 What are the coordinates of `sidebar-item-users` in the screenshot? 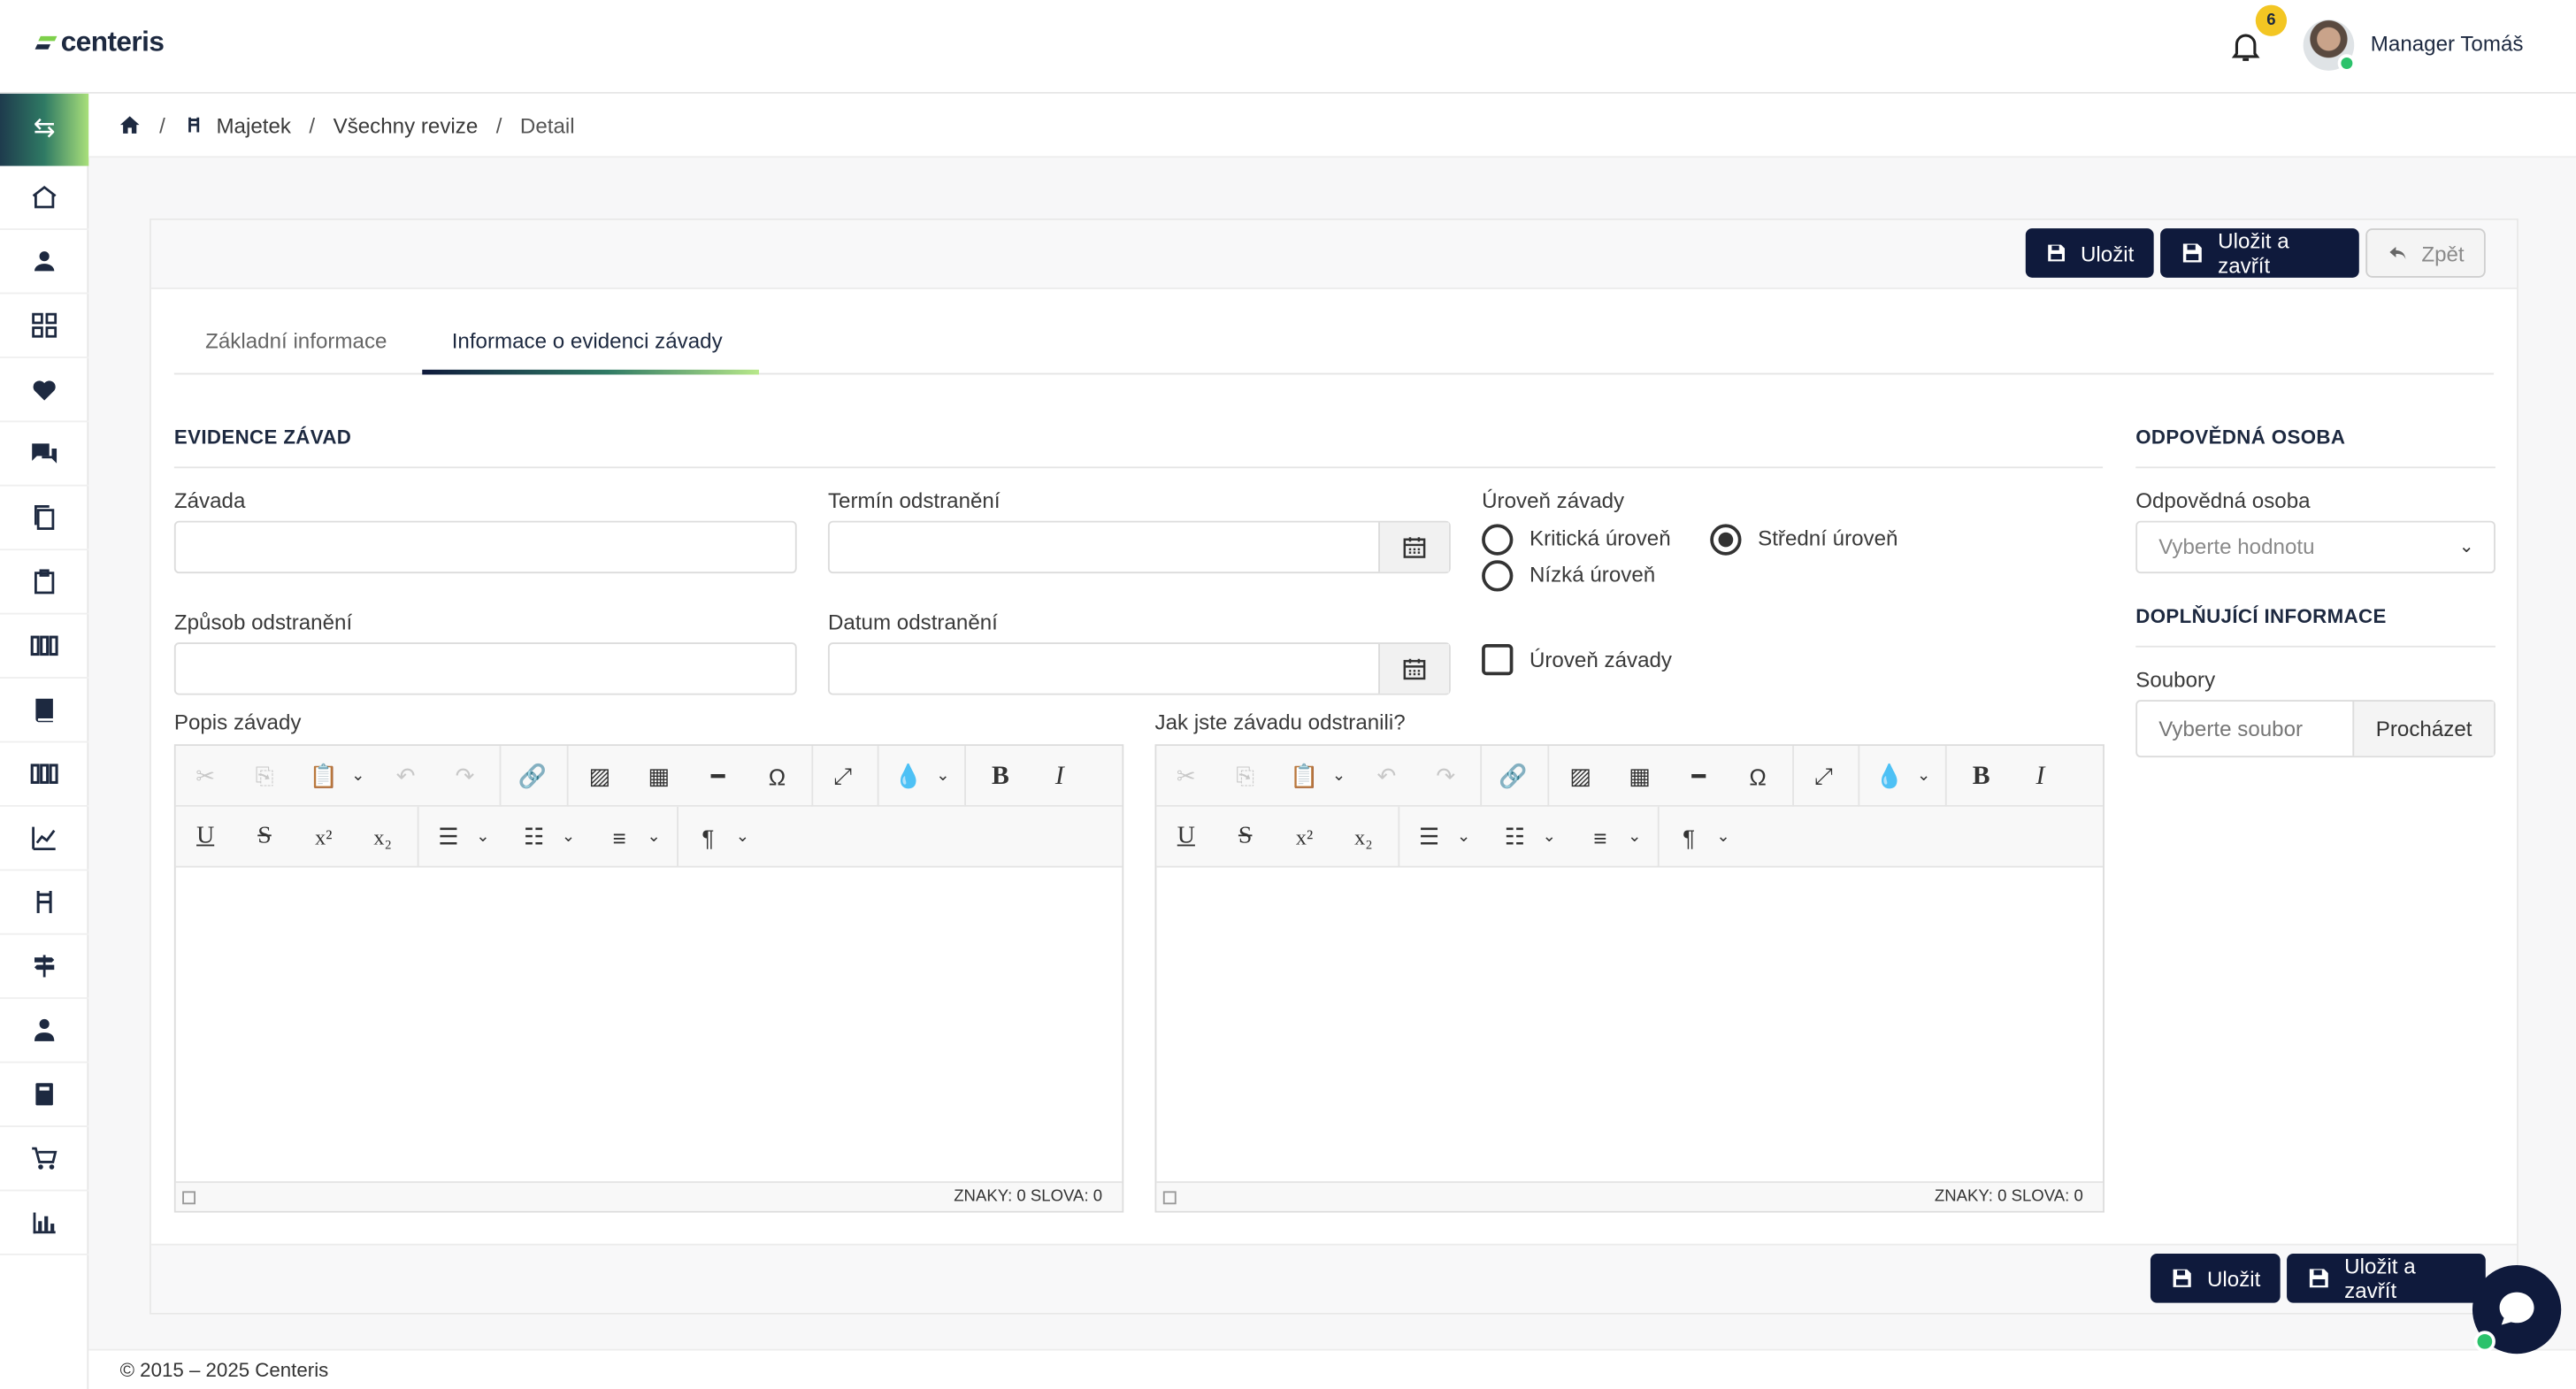 It's located at (44, 263).